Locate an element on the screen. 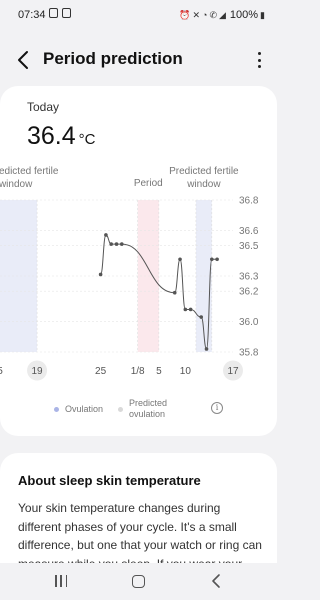 The height and width of the screenshot is (600, 320). top-label: edicted fertile is located at coordinates (29, 171).